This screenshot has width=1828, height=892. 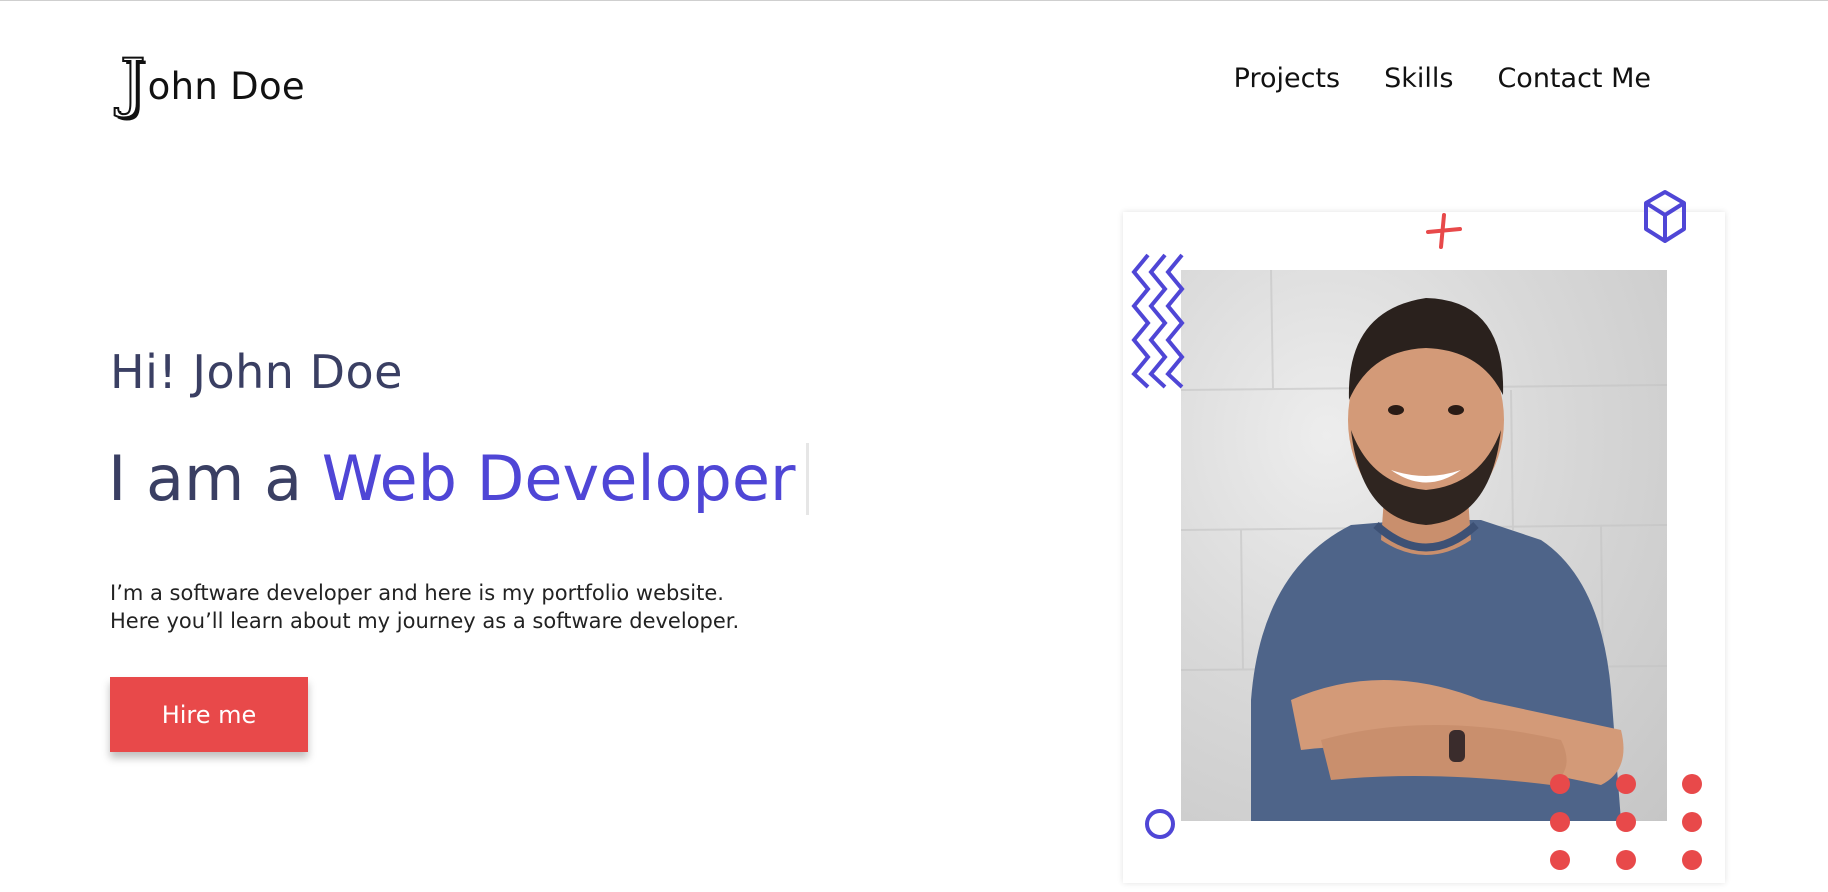 I want to click on zigzag-icon, so click(x=1158, y=321).